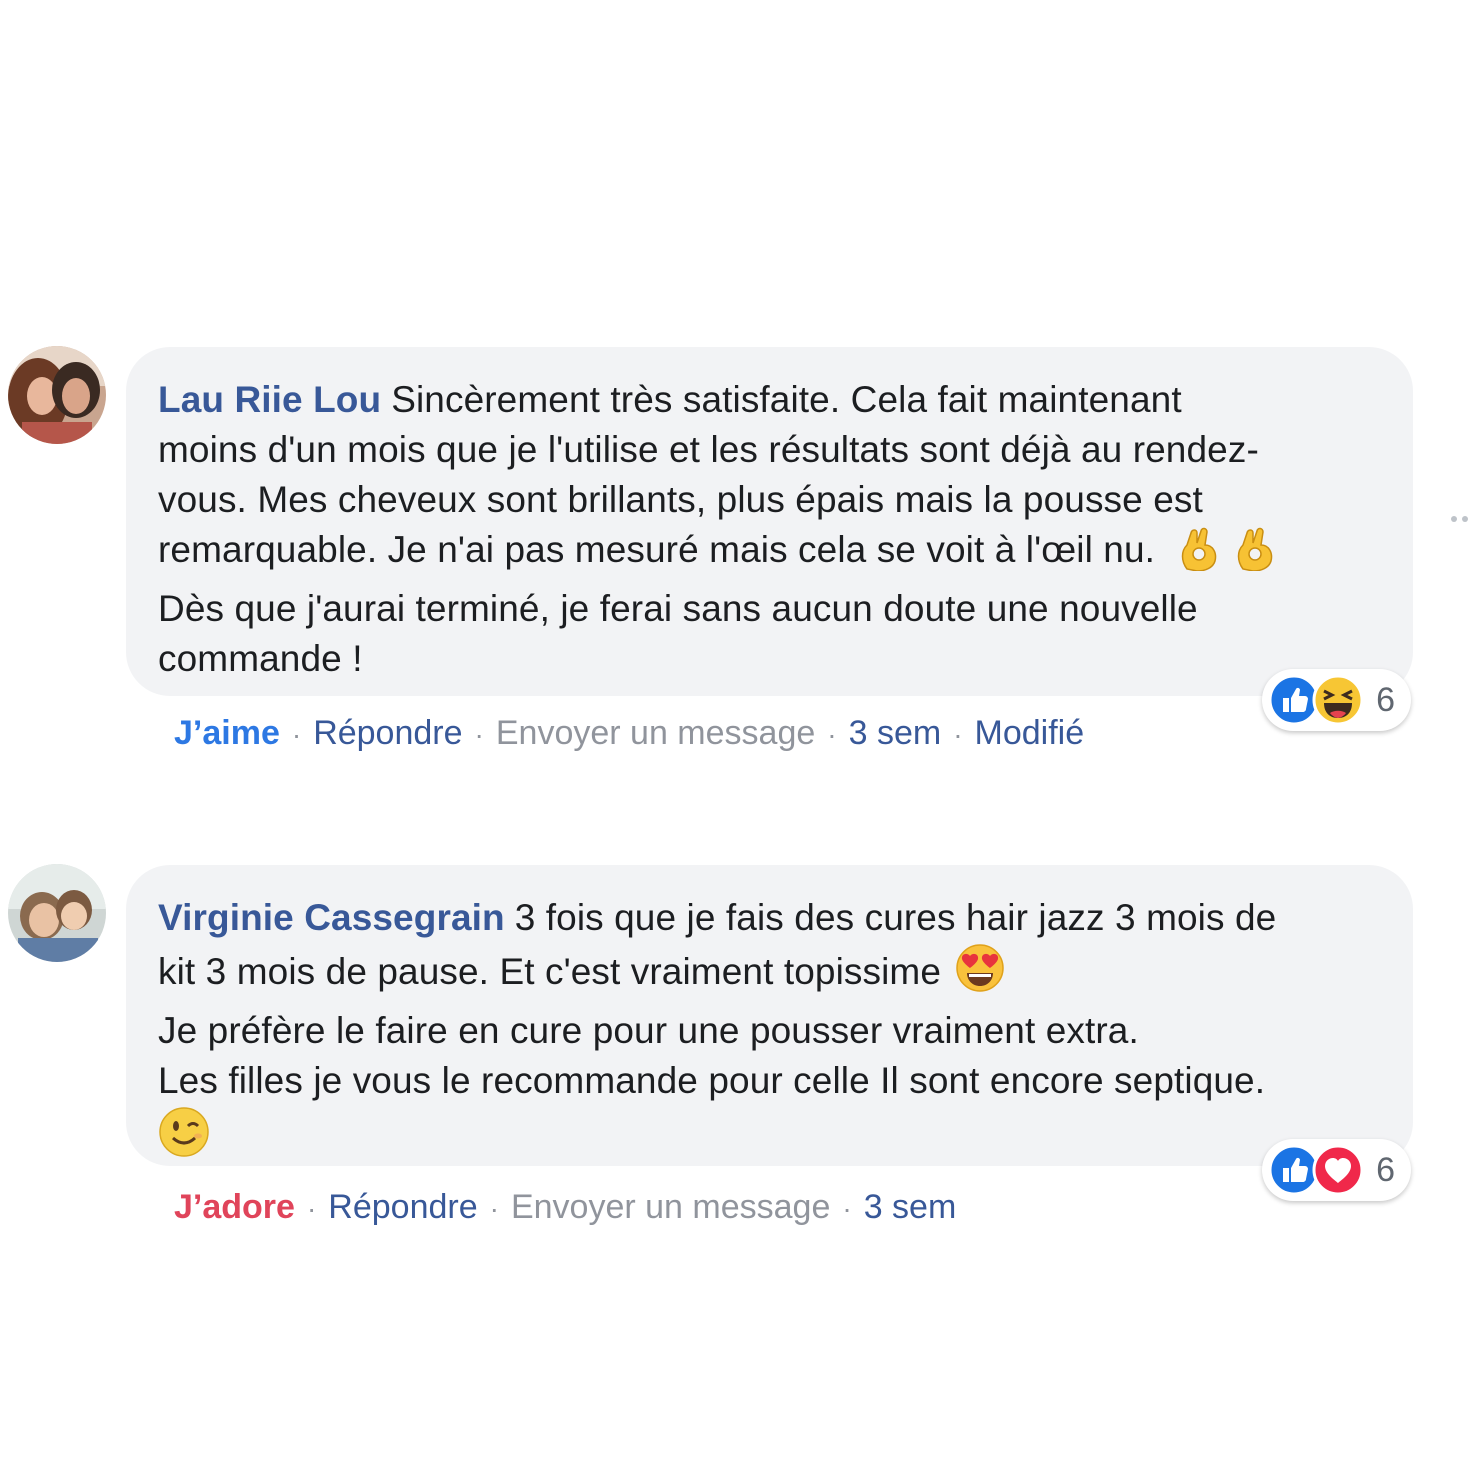 Image resolution: width=1470 pixels, height=1480 pixels. What do you see at coordinates (184, 1138) in the screenshot?
I see `wink-icon` at bounding box center [184, 1138].